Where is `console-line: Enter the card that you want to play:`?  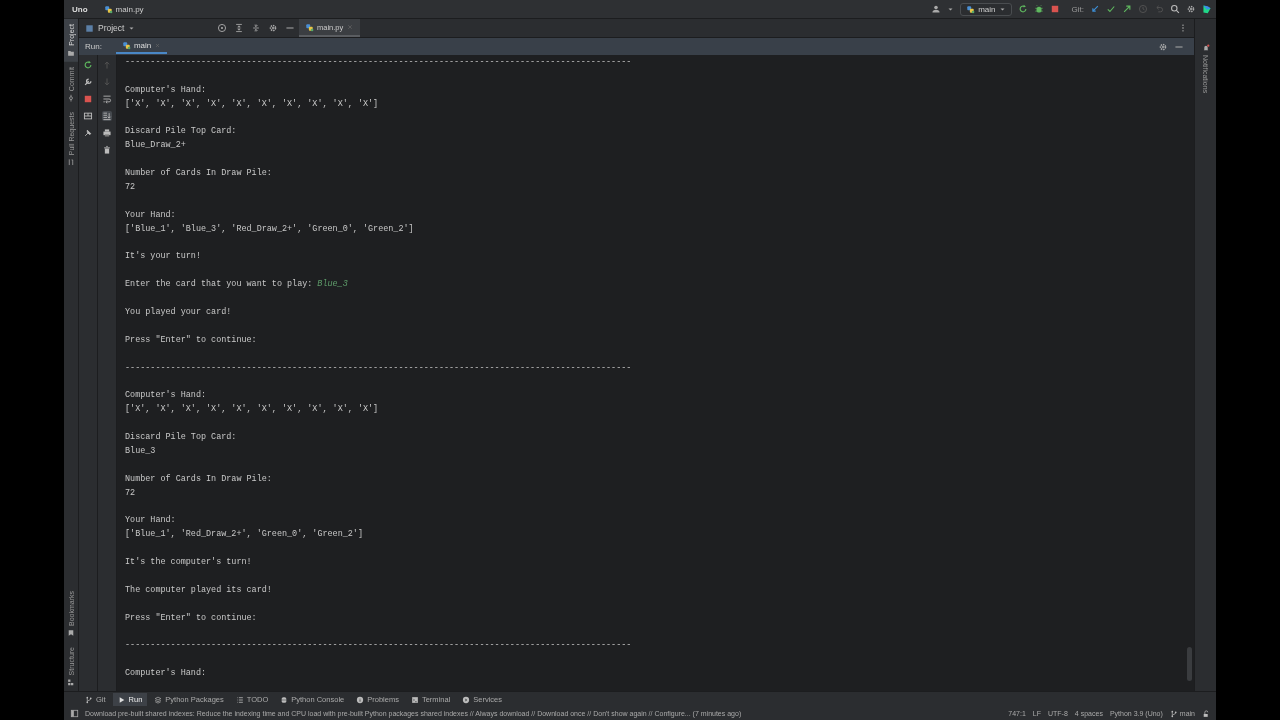
console-line: Enter the card that you want to play: is located at coordinates (219, 285).